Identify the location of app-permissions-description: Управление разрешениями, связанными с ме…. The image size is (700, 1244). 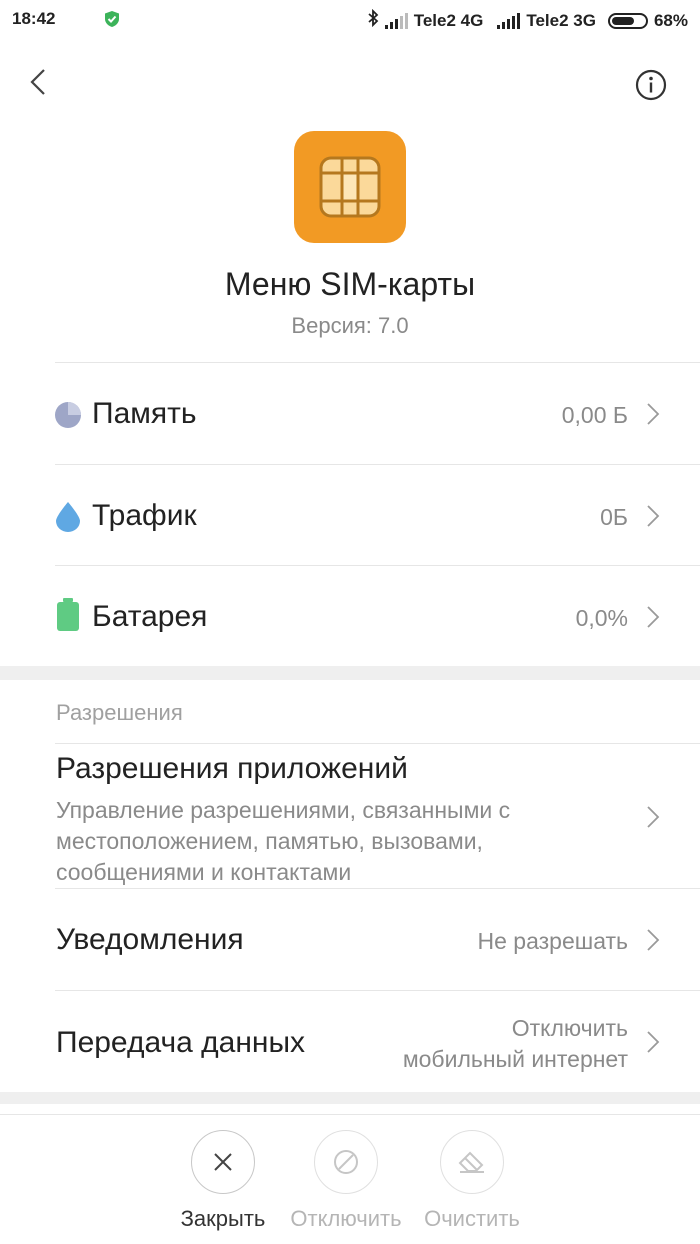
(283, 841).